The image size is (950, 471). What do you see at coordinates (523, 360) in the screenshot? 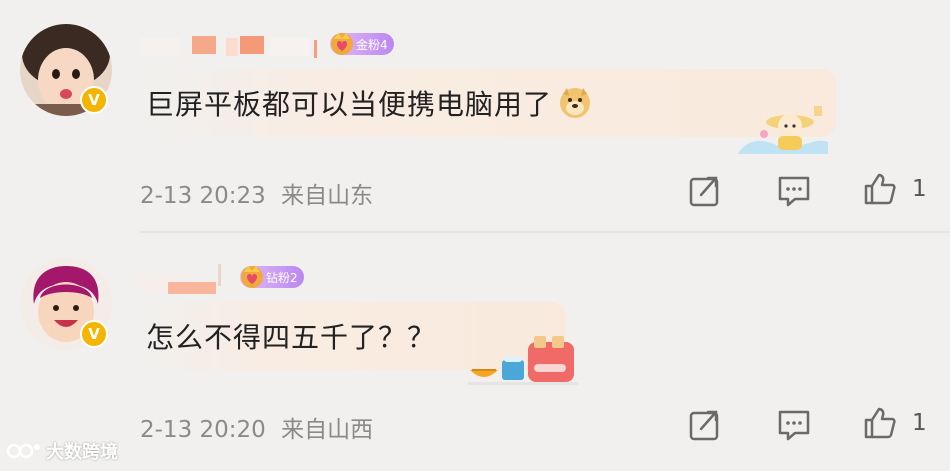
I see `toaster-emoji-icon` at bounding box center [523, 360].